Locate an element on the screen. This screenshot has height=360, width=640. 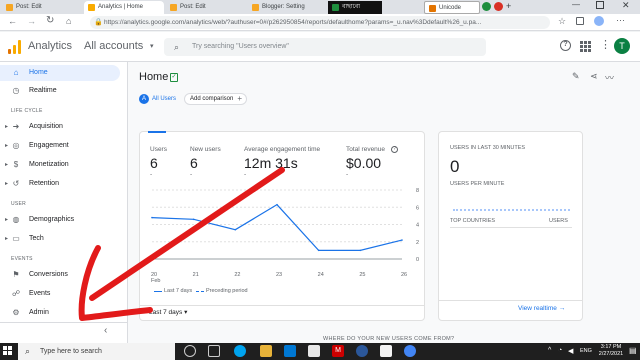
annotation-arrow is located at coordinates (181, 244).